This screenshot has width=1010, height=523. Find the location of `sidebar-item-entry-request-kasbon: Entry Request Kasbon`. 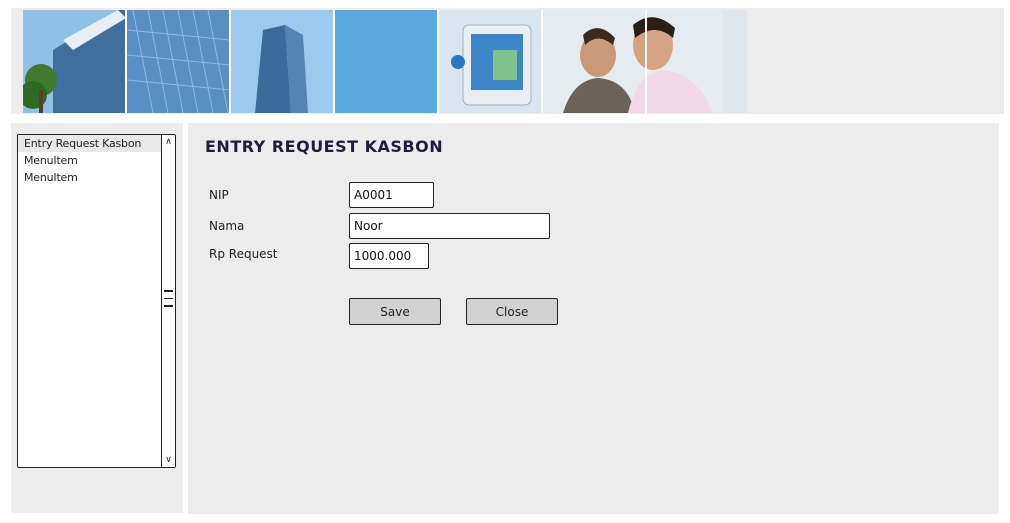

sidebar-item-entry-request-kasbon: Entry Request Kasbon is located at coordinates (90, 143).